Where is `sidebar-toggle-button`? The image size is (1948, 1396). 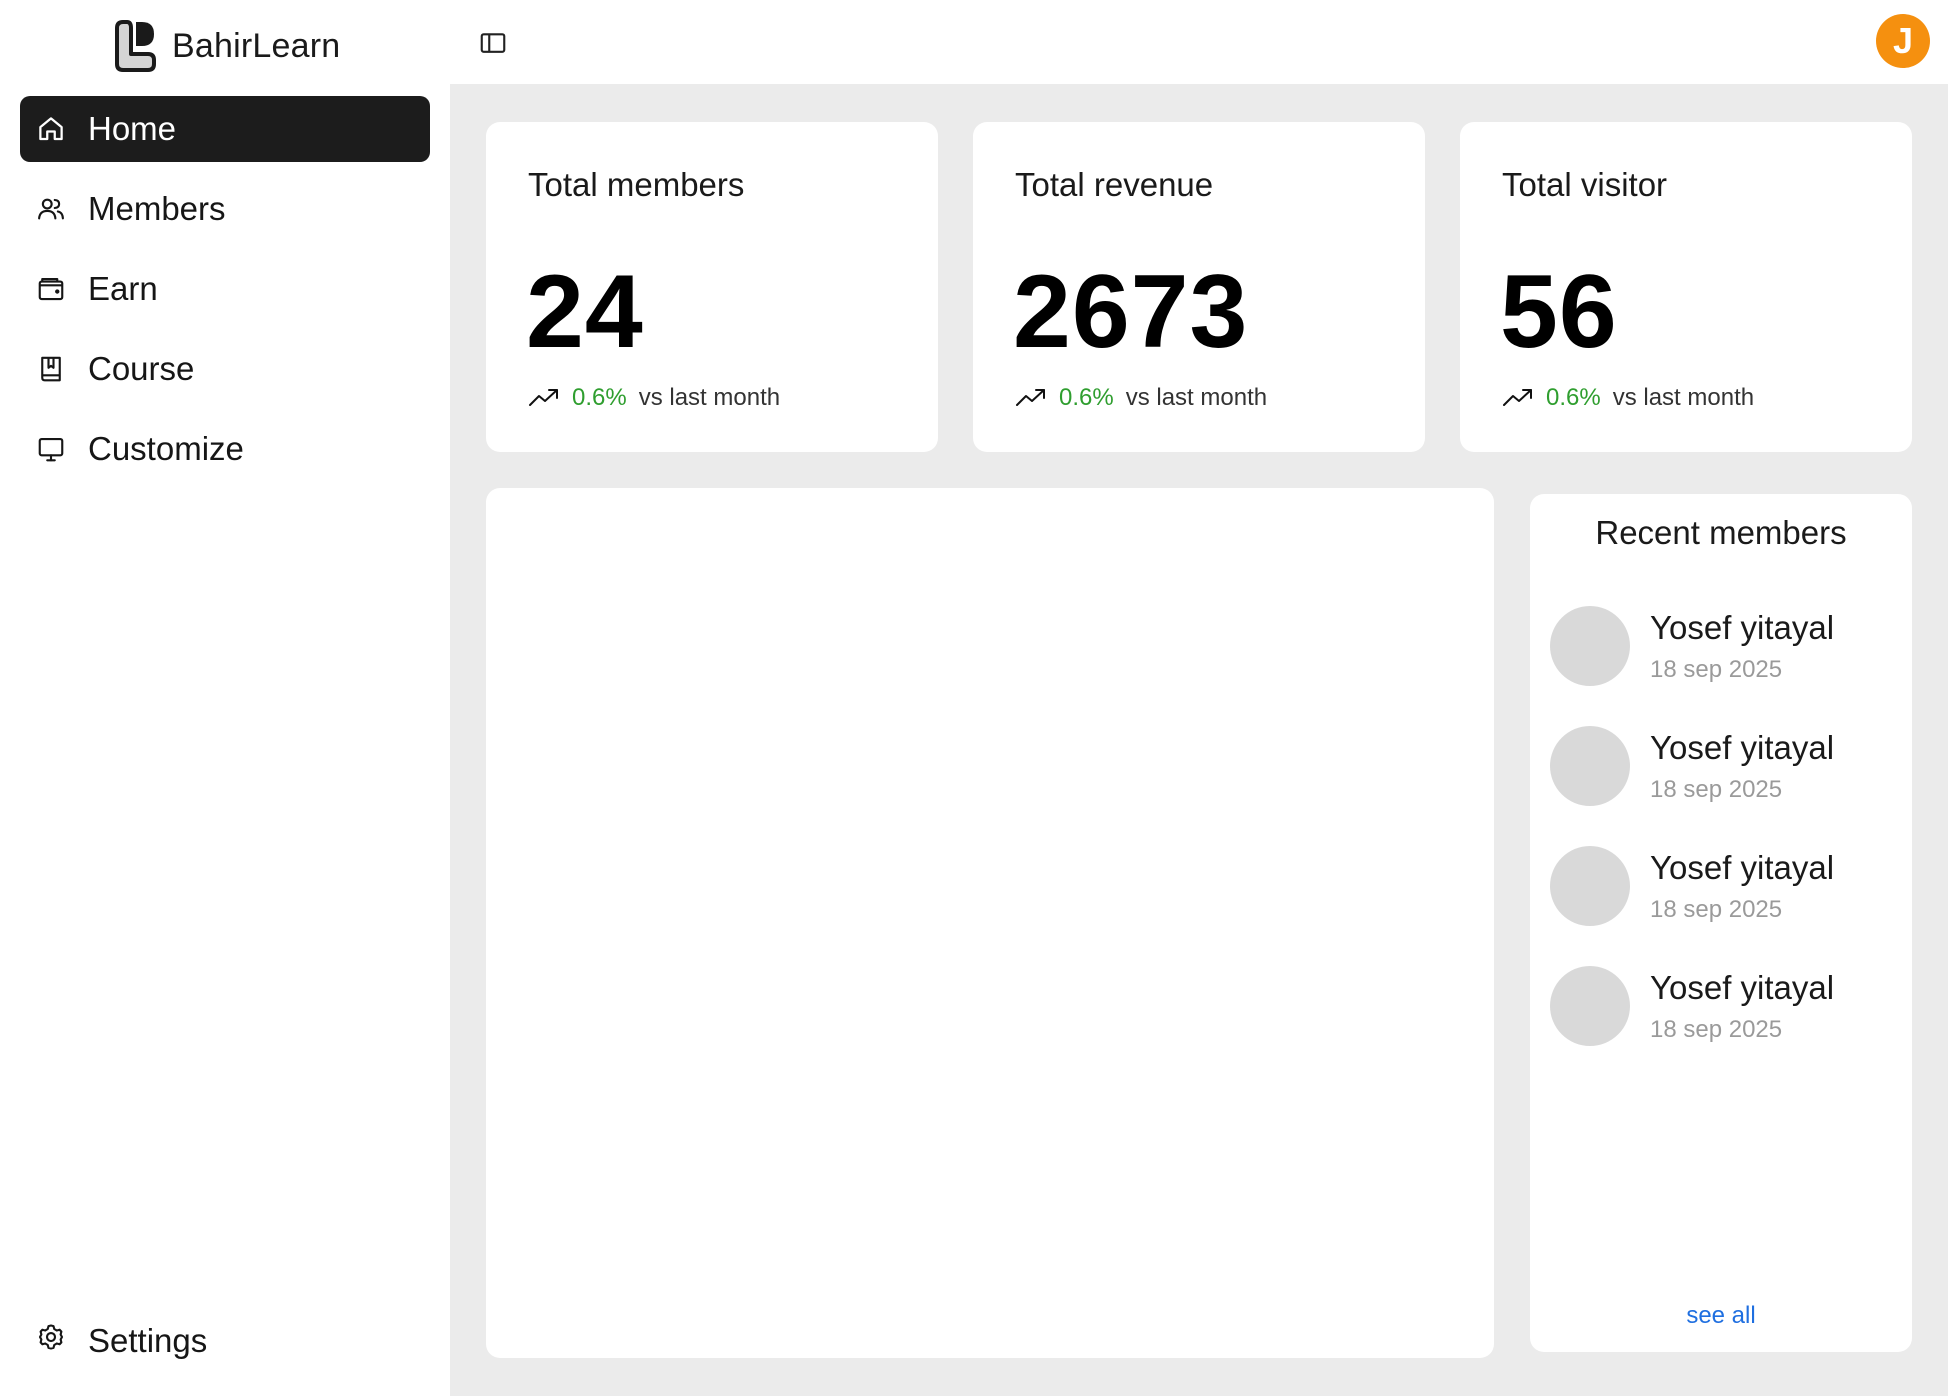
sidebar-toggle-button is located at coordinates (493, 43).